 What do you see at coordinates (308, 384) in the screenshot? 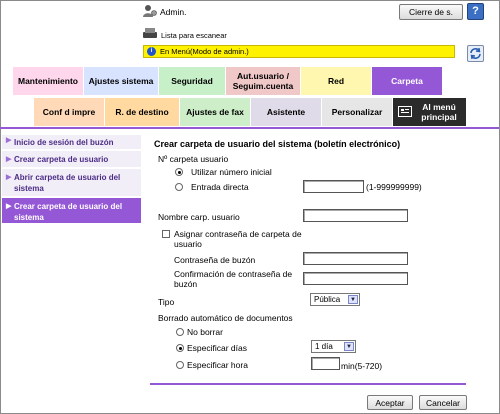
I see `form-divider` at bounding box center [308, 384].